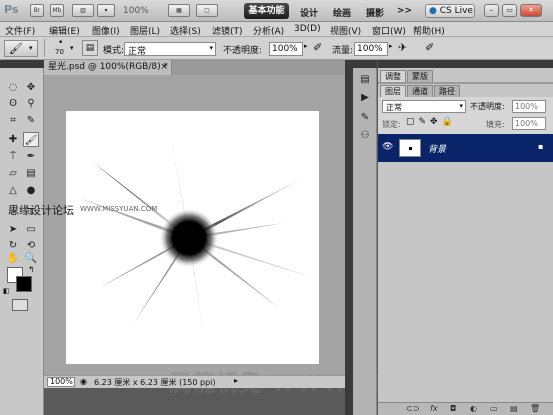 The image size is (553, 415). Describe the element at coordinates (402, 47) in the screenshot. I see `airbrush-icon: ✈` at that location.